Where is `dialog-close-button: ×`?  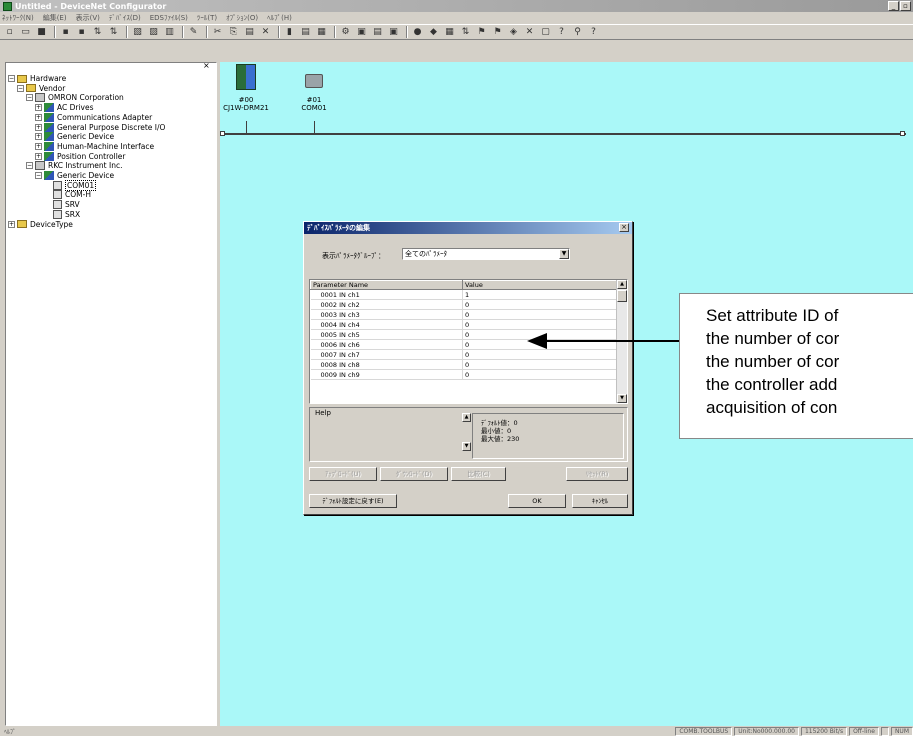
dialog-close-button: × is located at coordinates (624, 227).